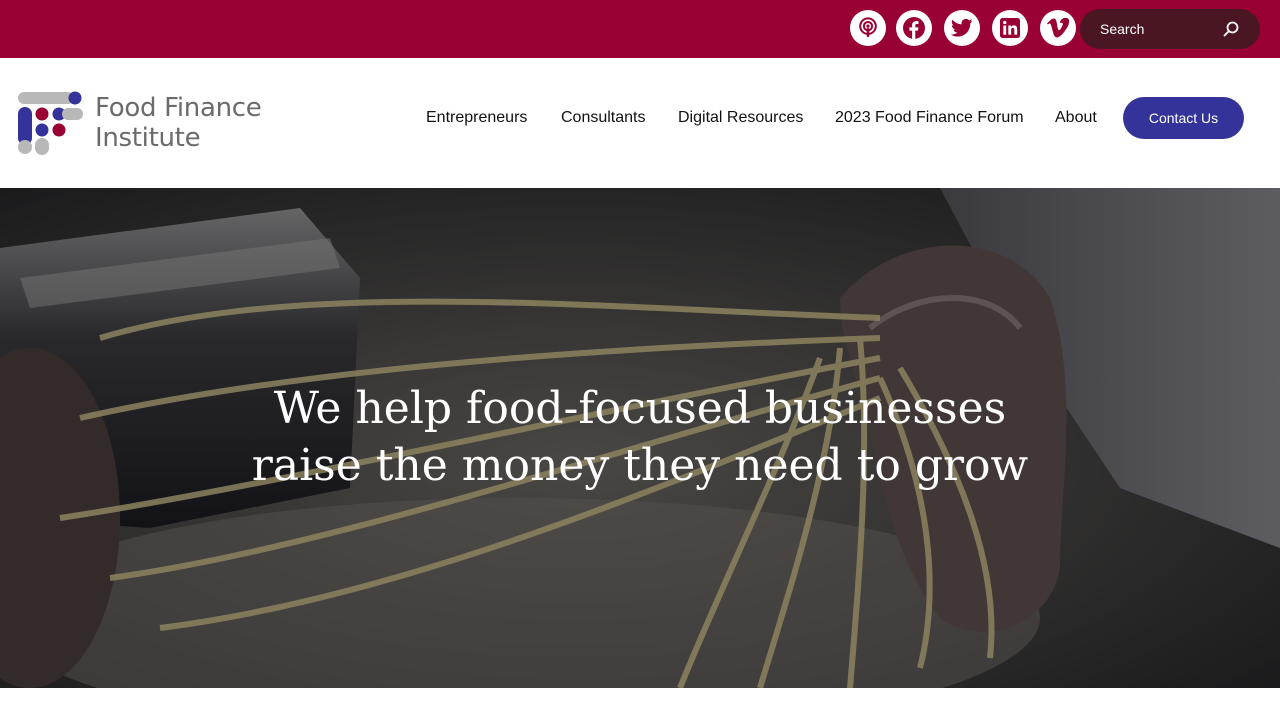 The width and height of the screenshot is (1280, 720). I want to click on podcast-icon, so click(868, 28).